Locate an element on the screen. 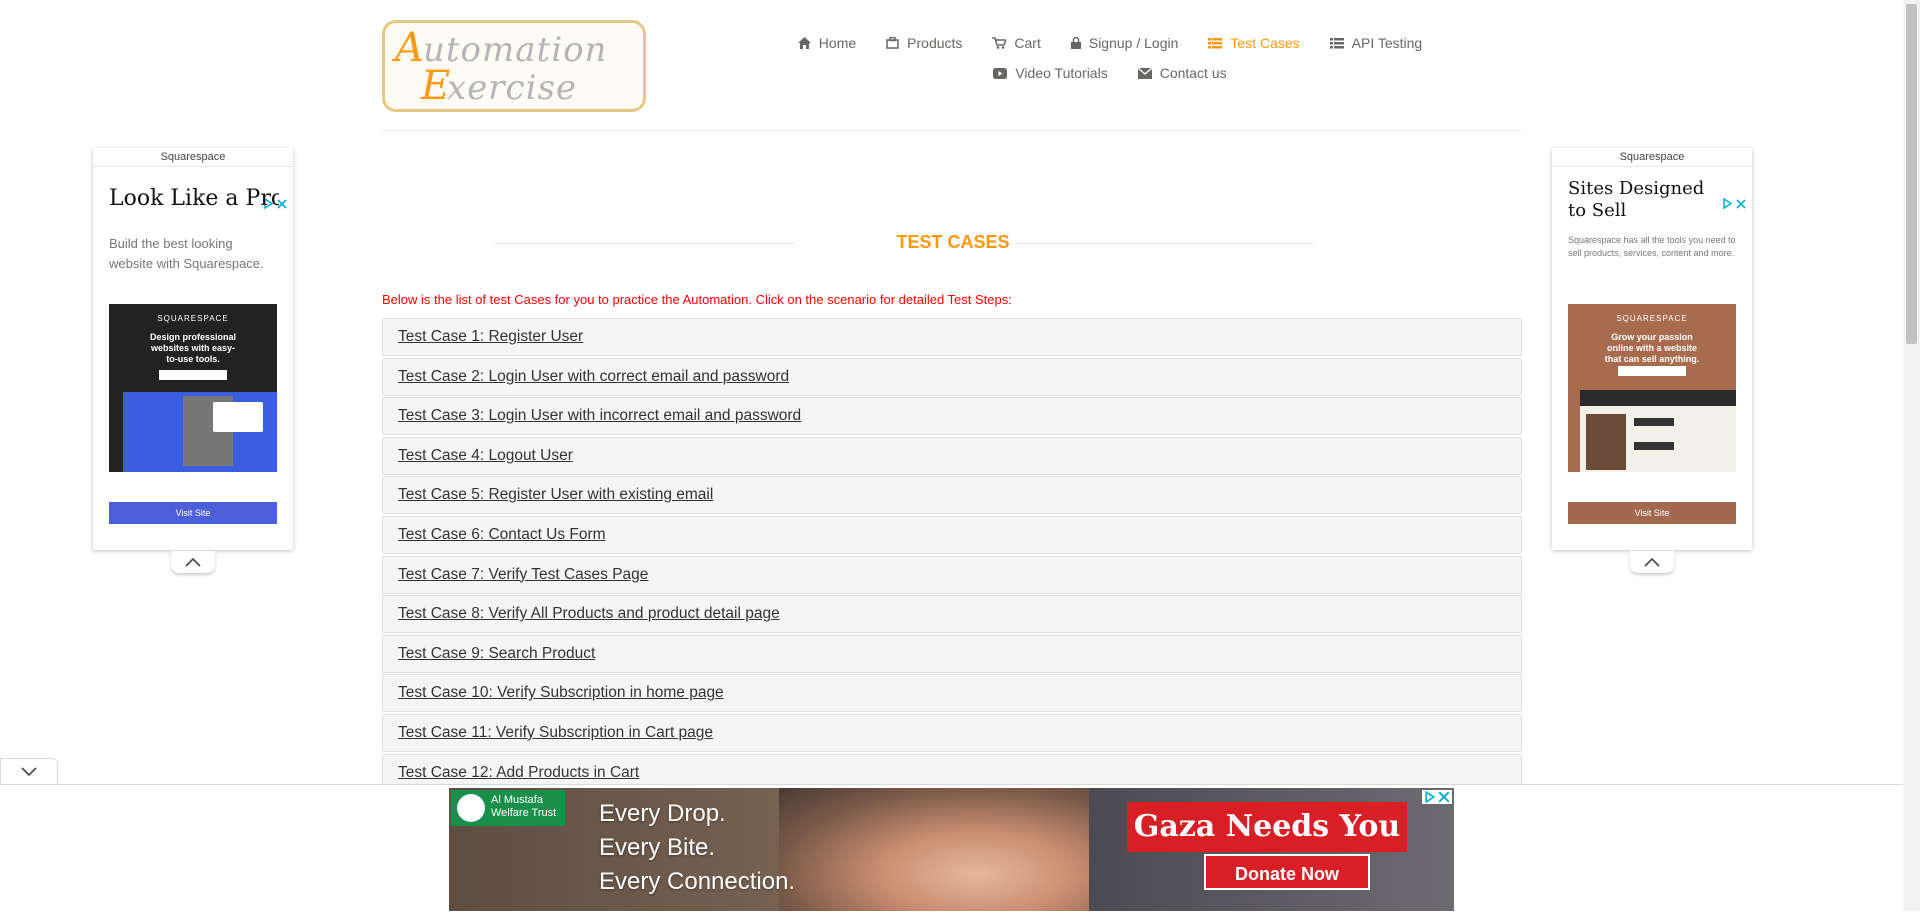  nav-api-testing: API Testing is located at coordinates (1376, 43).